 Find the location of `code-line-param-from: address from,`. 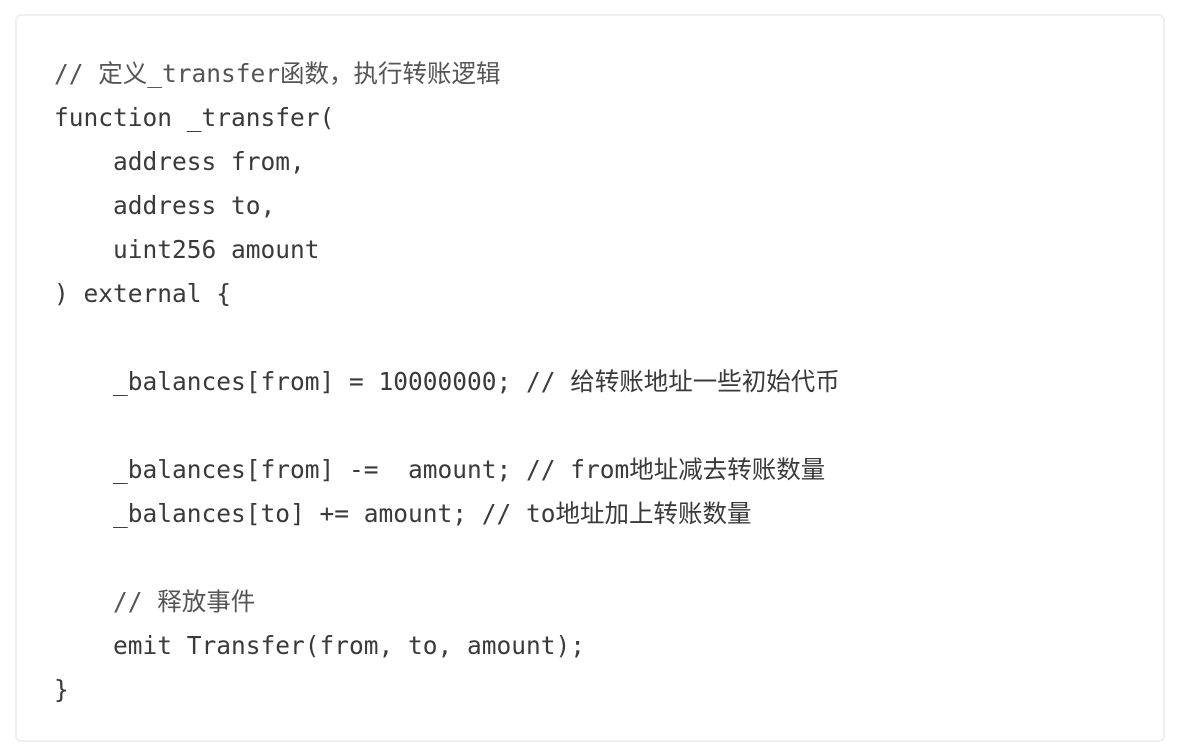

code-line-param-from: address from, is located at coordinates (179, 161).